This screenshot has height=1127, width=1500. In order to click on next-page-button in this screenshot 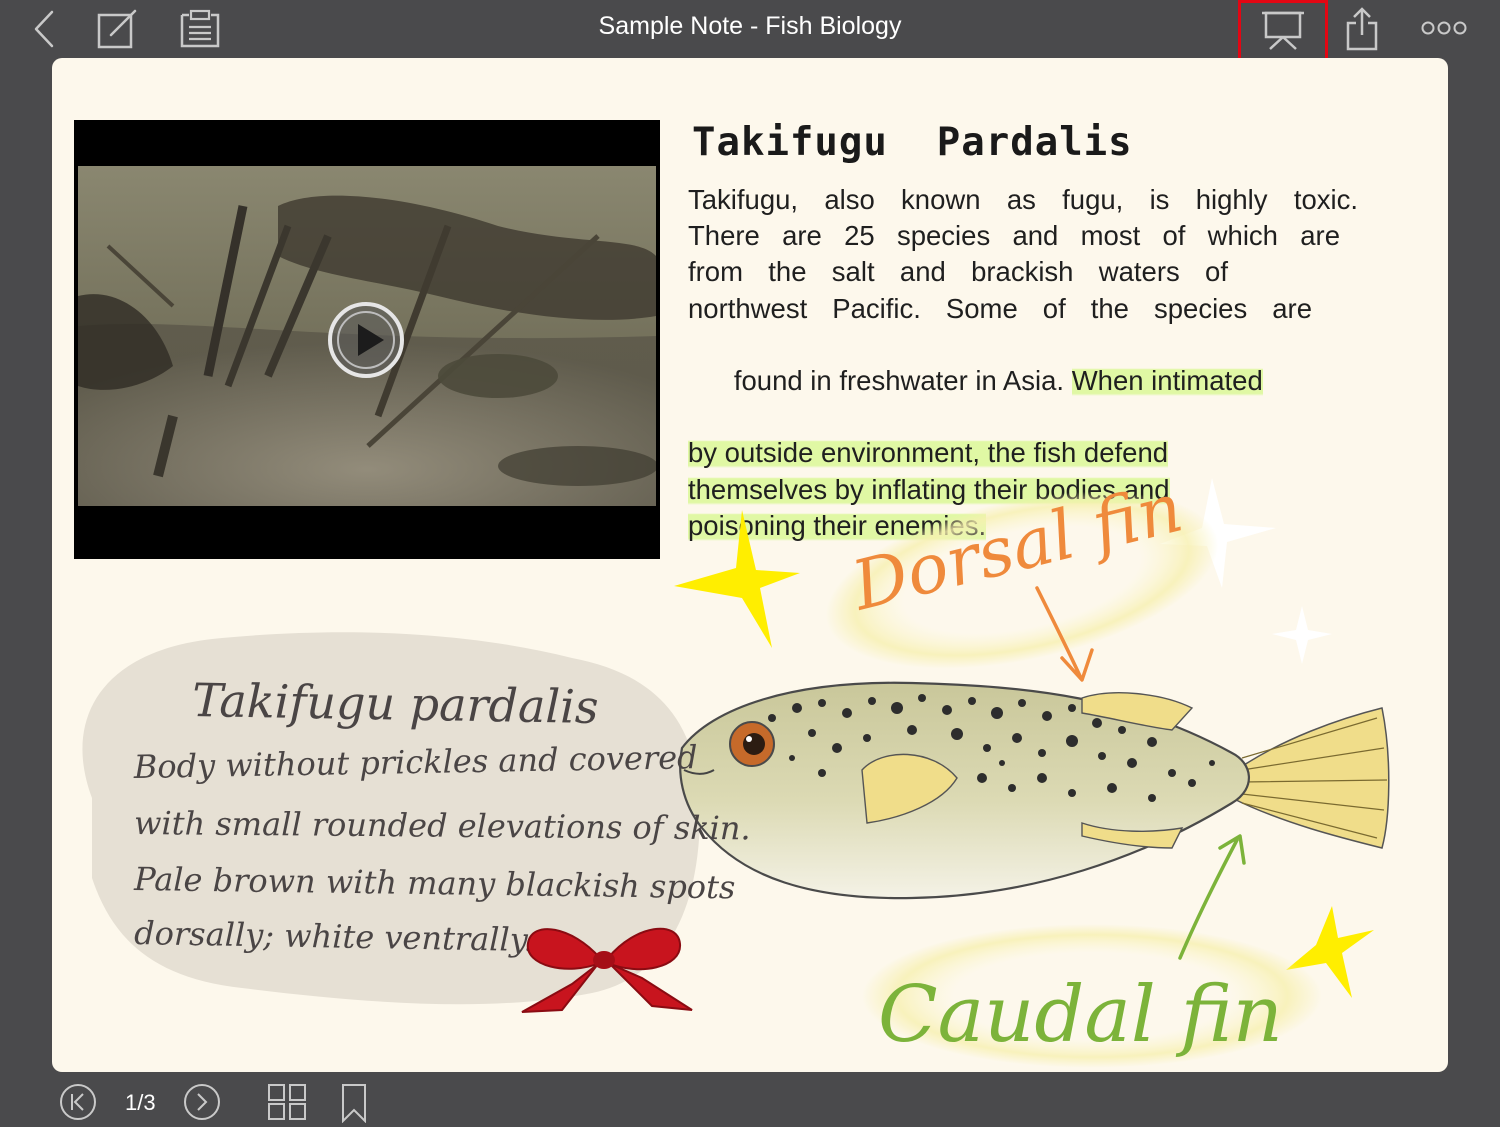, I will do `click(202, 1102)`.